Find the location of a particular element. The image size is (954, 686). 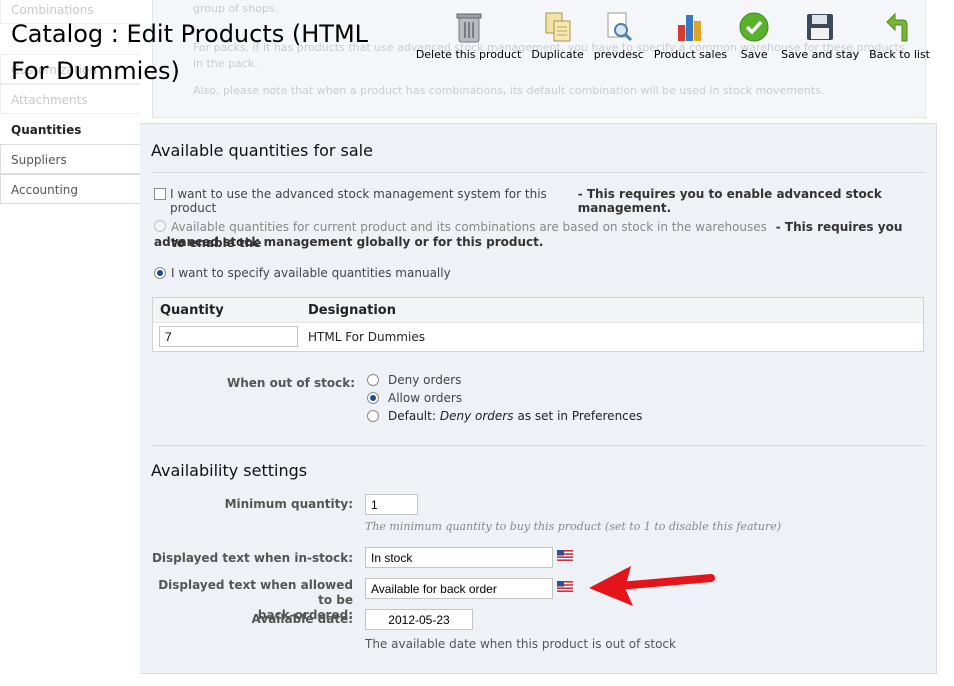

tab-suppliers: Suppliers is located at coordinates (70, 159).